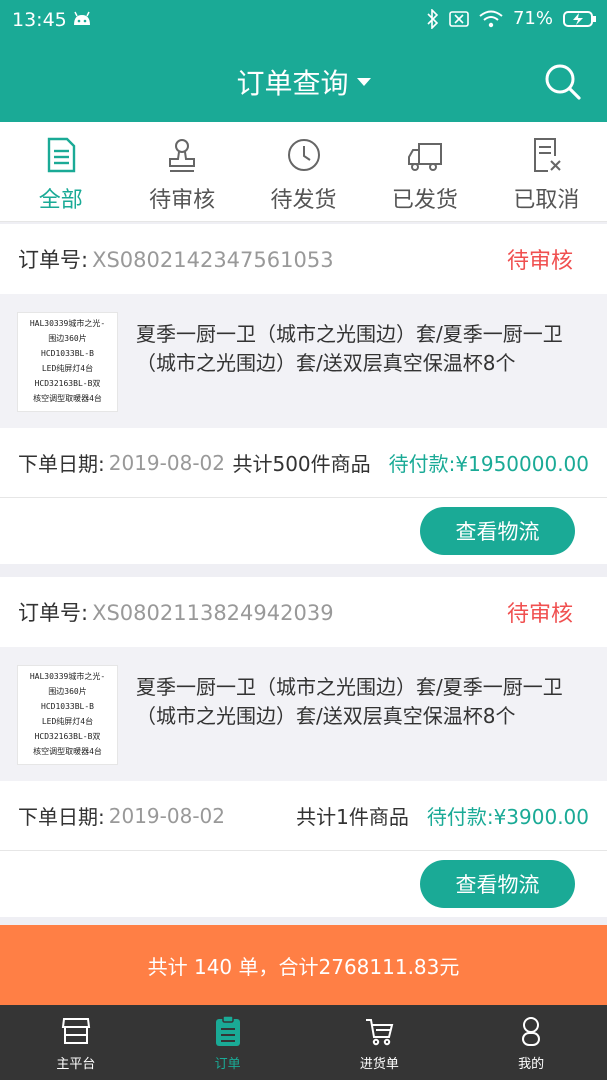  I want to click on status-bar: 13:45 71%, so click(303, 21).